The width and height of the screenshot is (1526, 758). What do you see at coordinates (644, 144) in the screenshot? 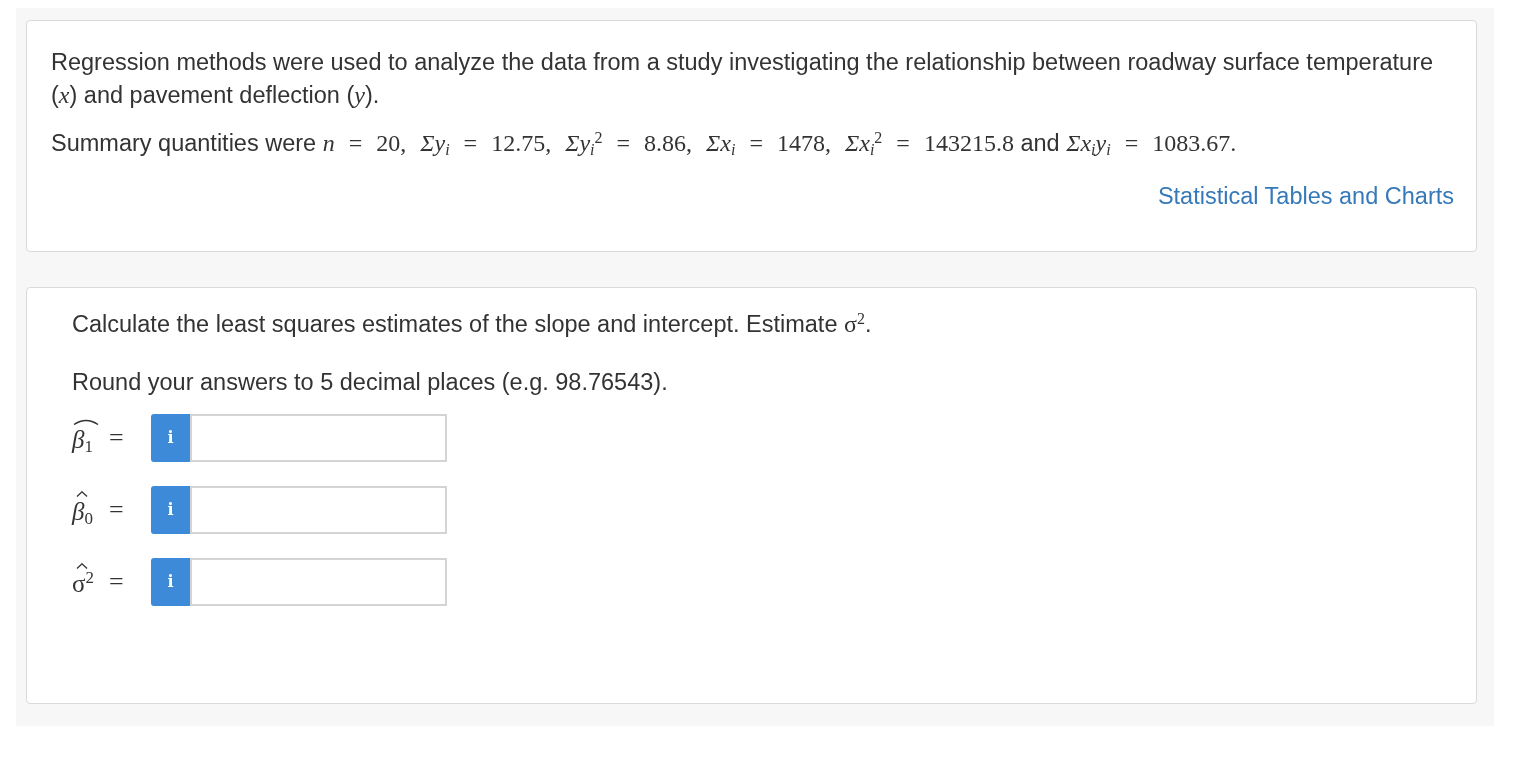
I see `summary-text: Summary quantities were n = 20, Σy$_{i}$ = 12.75, Σy$_{i}$$^{2}$ = 8.86, Σx$_{i}$ = 1478, Σx$_{i}$$^{2}$ = 143215.8 and Σx$_{i}$y$_{i}$ = 1083.67.` at bounding box center [644, 144].